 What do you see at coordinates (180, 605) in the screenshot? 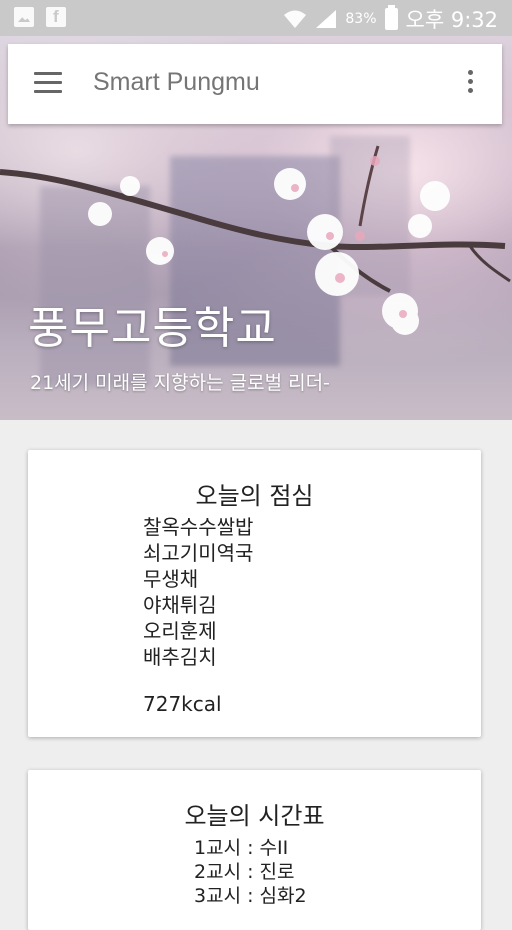
I see `lunch-item: 야채튀김` at bounding box center [180, 605].